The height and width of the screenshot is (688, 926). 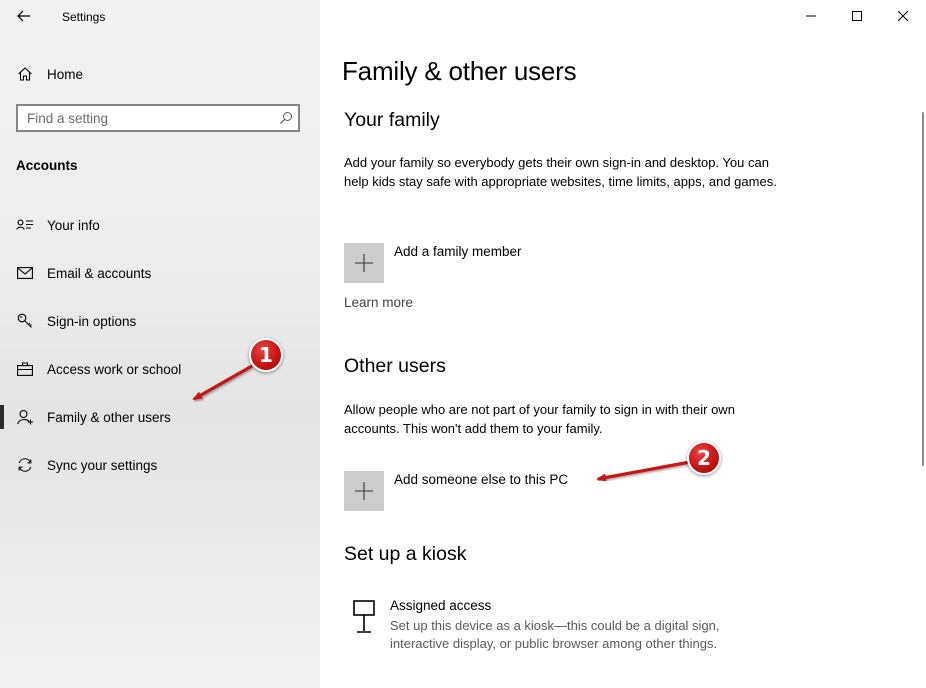 I want to click on sidebar-item-label: Access work or school, so click(x=114, y=369).